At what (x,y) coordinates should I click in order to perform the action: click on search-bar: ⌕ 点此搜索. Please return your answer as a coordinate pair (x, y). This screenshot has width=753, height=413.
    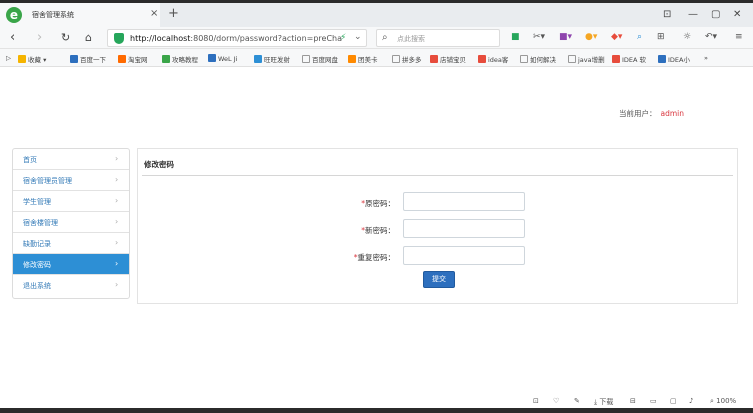
    Looking at the image, I should click on (438, 38).